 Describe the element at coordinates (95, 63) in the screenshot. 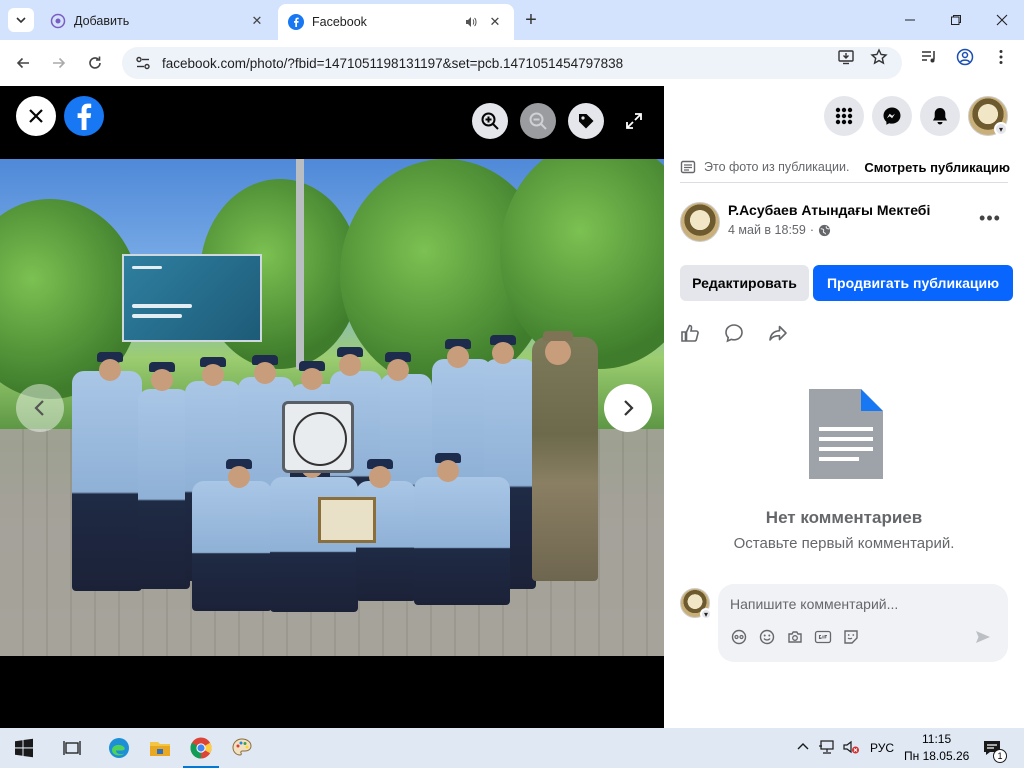

I see `reload-button` at that location.